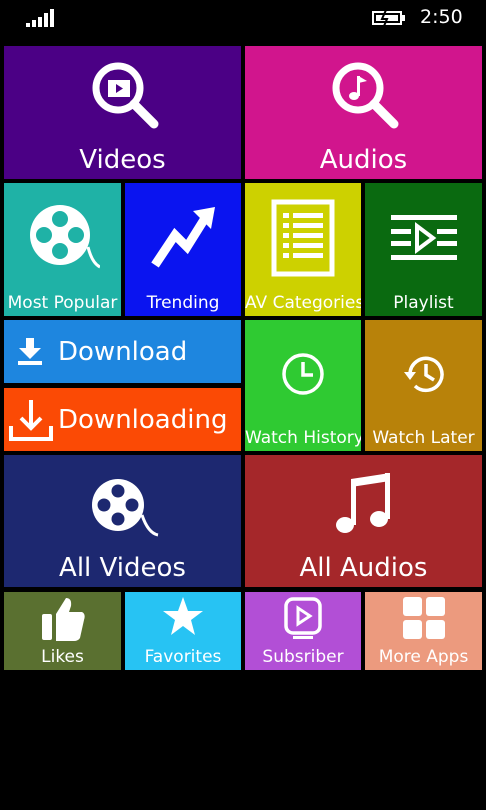 The height and width of the screenshot is (810, 486). I want to click on battery-charging-icon, so click(388, 18).